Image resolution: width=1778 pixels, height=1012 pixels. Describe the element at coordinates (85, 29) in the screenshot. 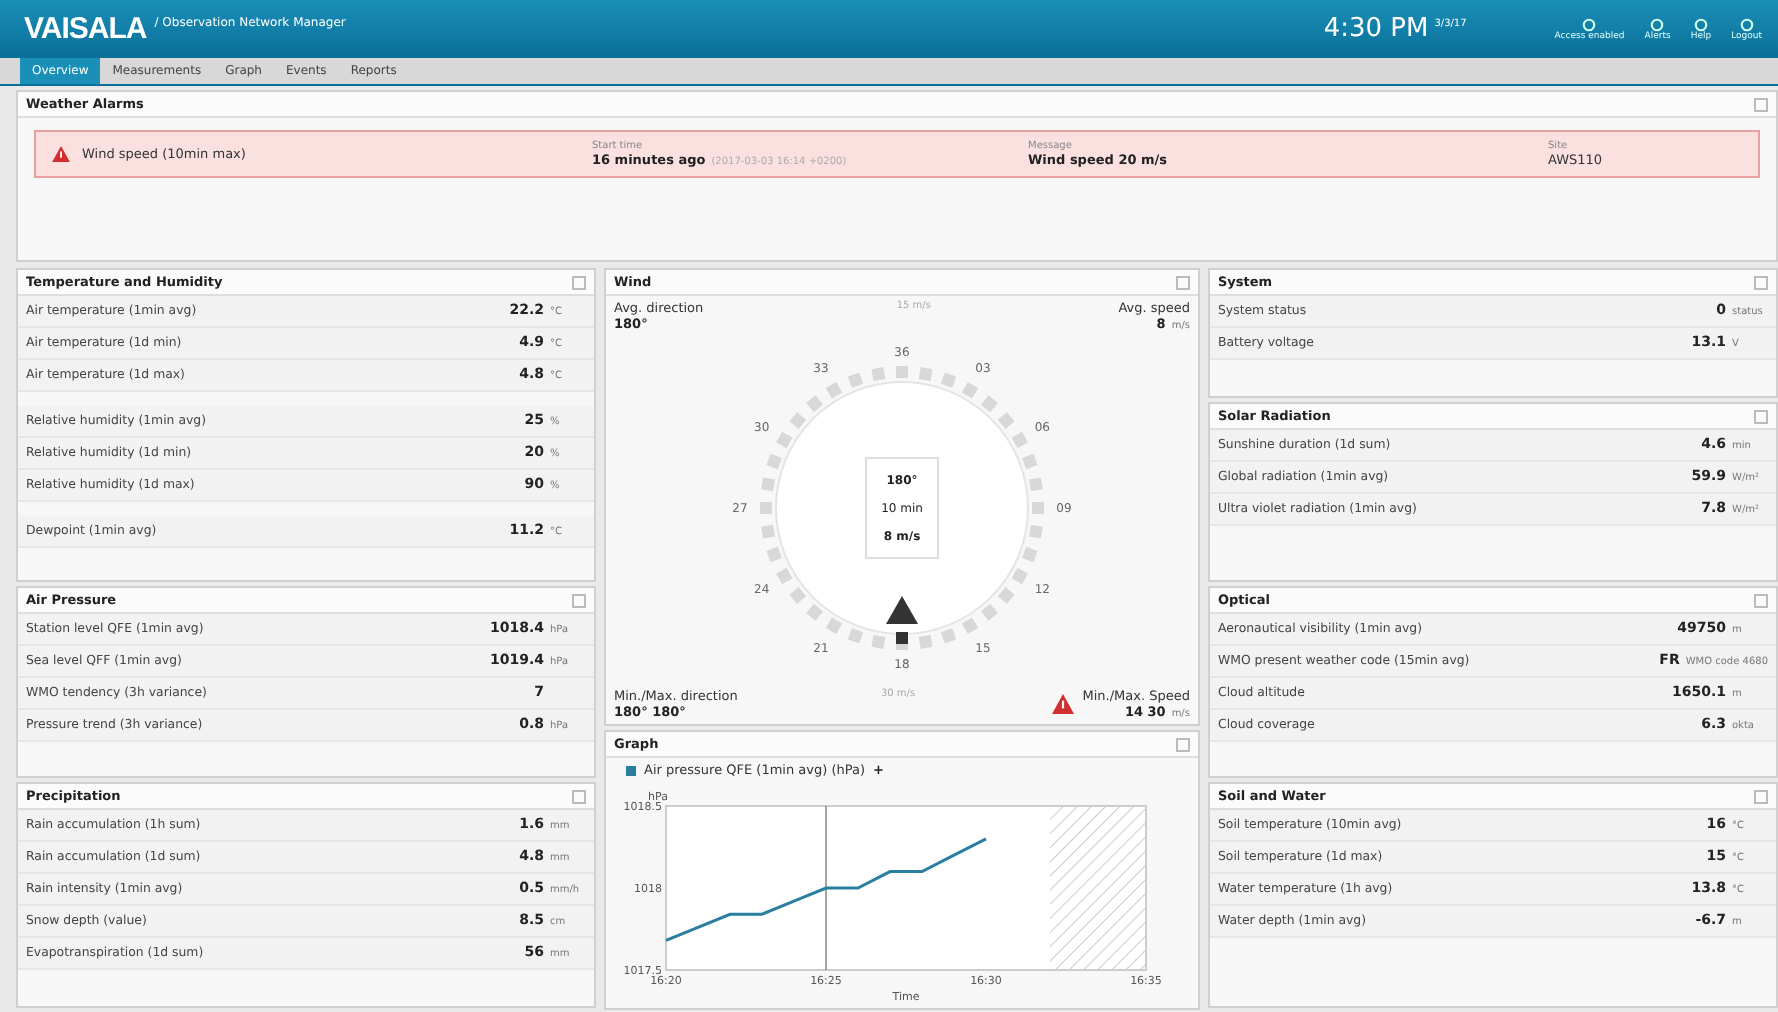

I see `logo: VAISALA` at that location.